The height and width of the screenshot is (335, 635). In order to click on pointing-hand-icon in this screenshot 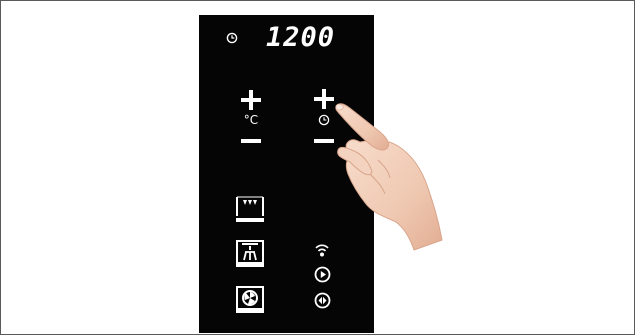, I will do `click(389, 177)`.